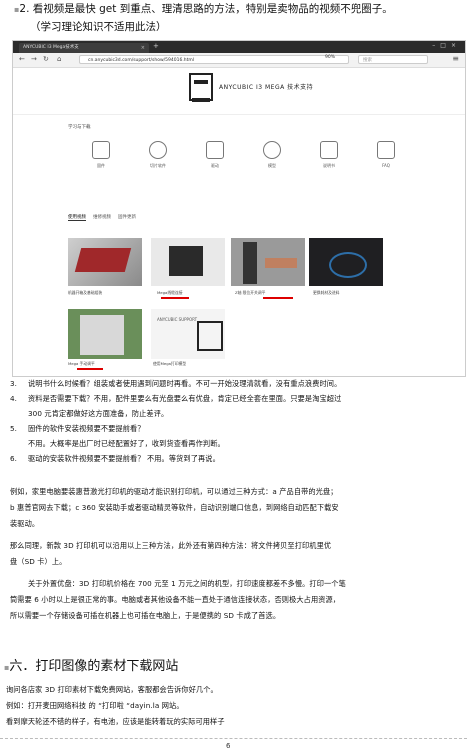 The image size is (467, 756). I want to click on chip-icon, so click(101, 150).